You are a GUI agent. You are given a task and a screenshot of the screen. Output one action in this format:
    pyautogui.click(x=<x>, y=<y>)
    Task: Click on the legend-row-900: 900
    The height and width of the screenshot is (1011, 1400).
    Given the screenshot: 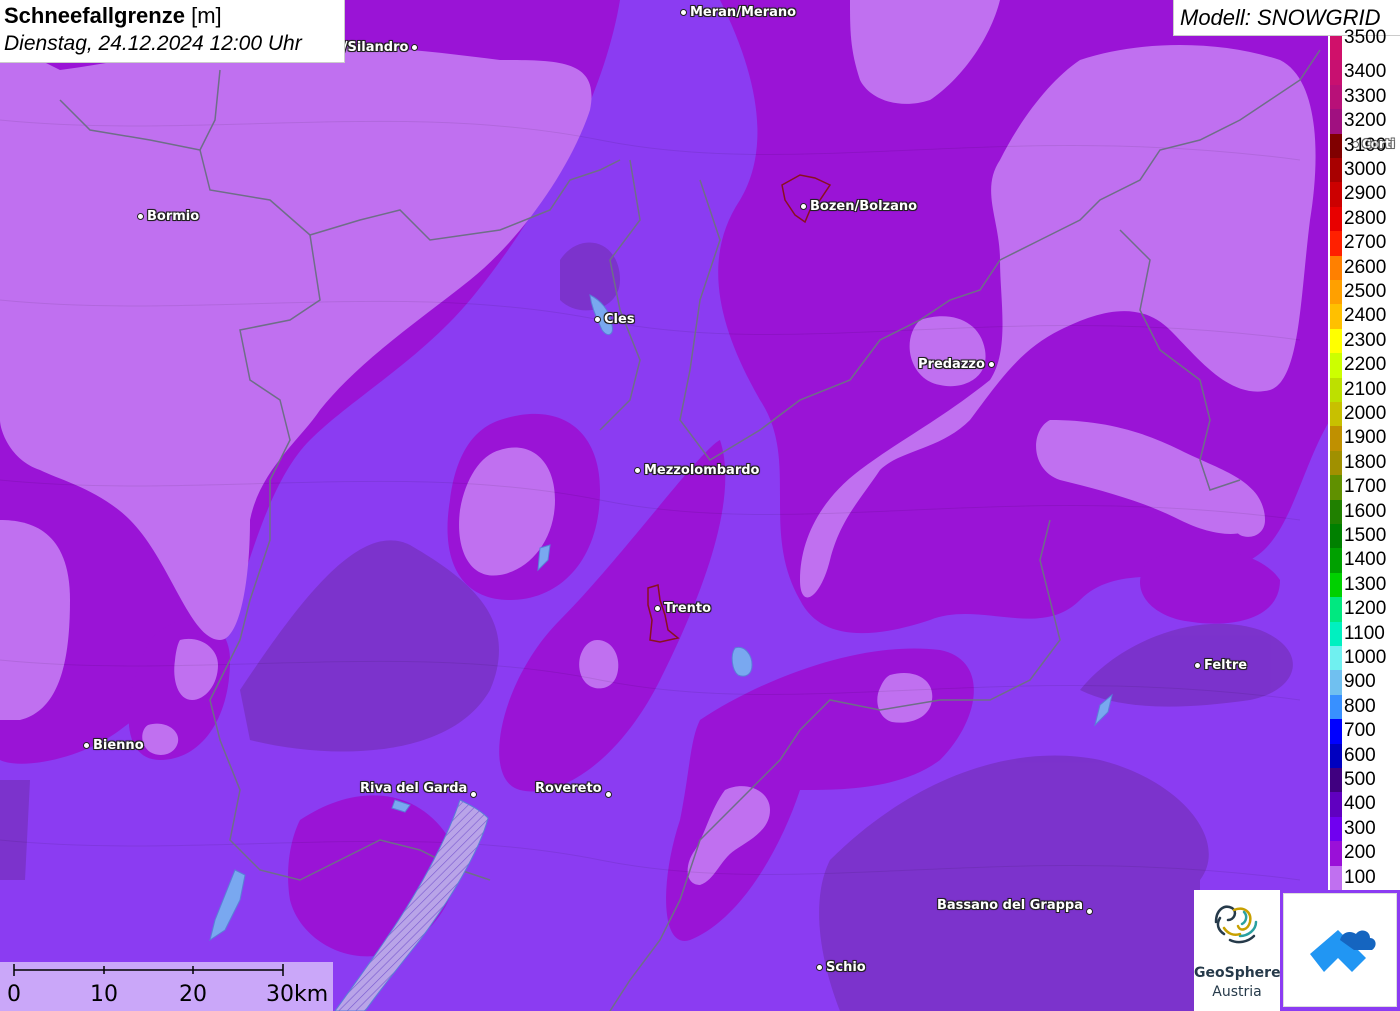 What is the action you would take?
    pyautogui.click(x=1364, y=682)
    